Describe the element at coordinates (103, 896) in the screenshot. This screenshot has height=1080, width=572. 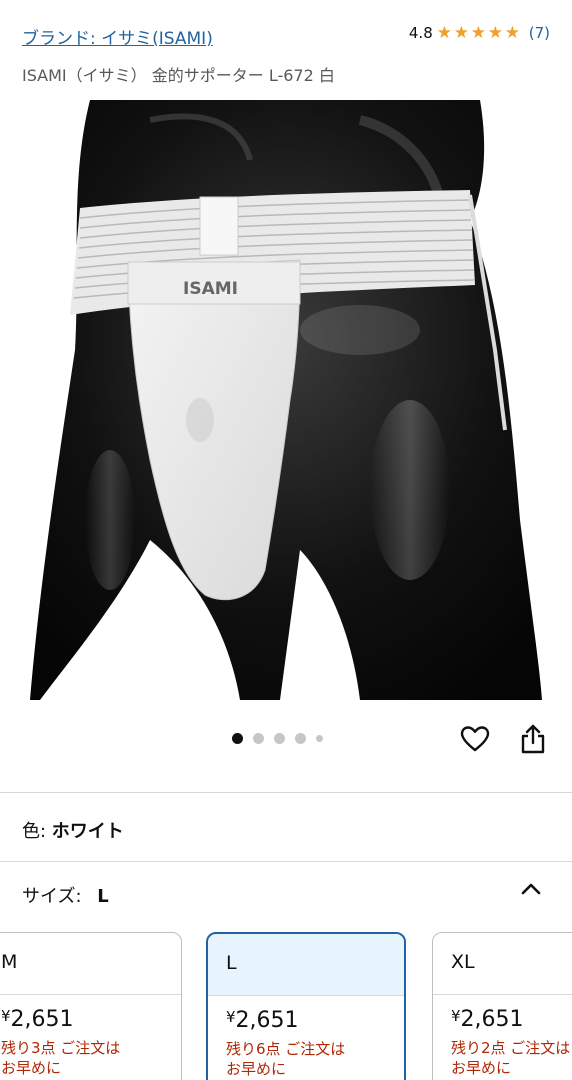
I see `size-value: L` at that location.